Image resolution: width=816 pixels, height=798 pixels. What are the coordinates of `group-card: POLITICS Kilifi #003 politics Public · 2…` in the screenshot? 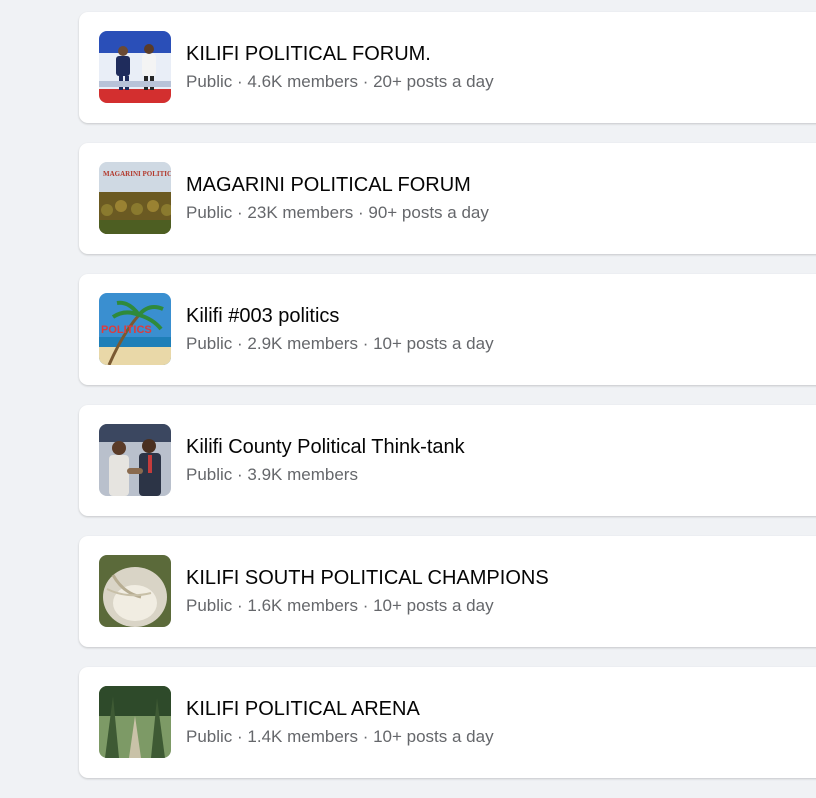 It's located at (447, 329).